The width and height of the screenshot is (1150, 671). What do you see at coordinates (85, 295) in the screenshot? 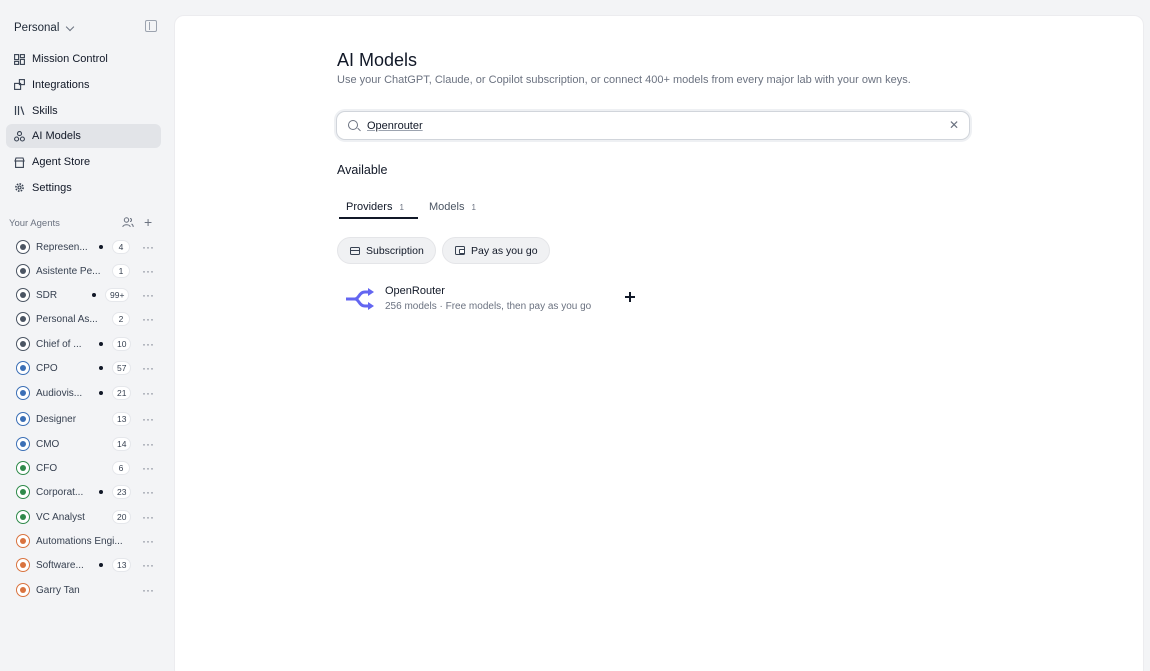
I see `agent-row: SDR 99+ ···` at bounding box center [85, 295].